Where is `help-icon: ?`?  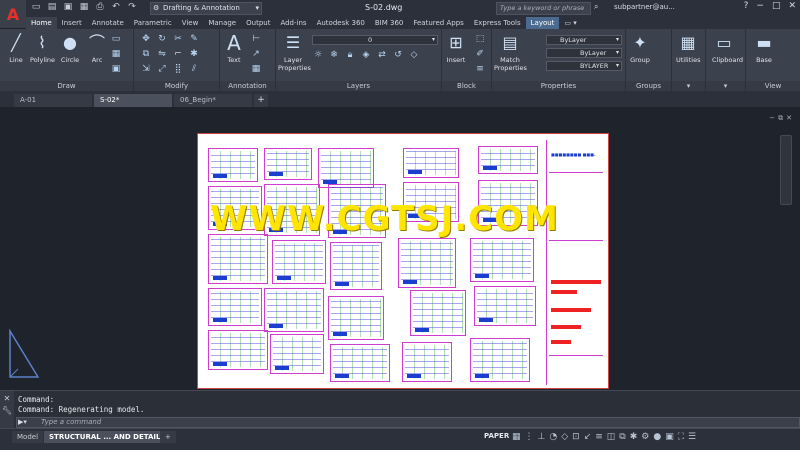 help-icon: ? is located at coordinates (746, 6).